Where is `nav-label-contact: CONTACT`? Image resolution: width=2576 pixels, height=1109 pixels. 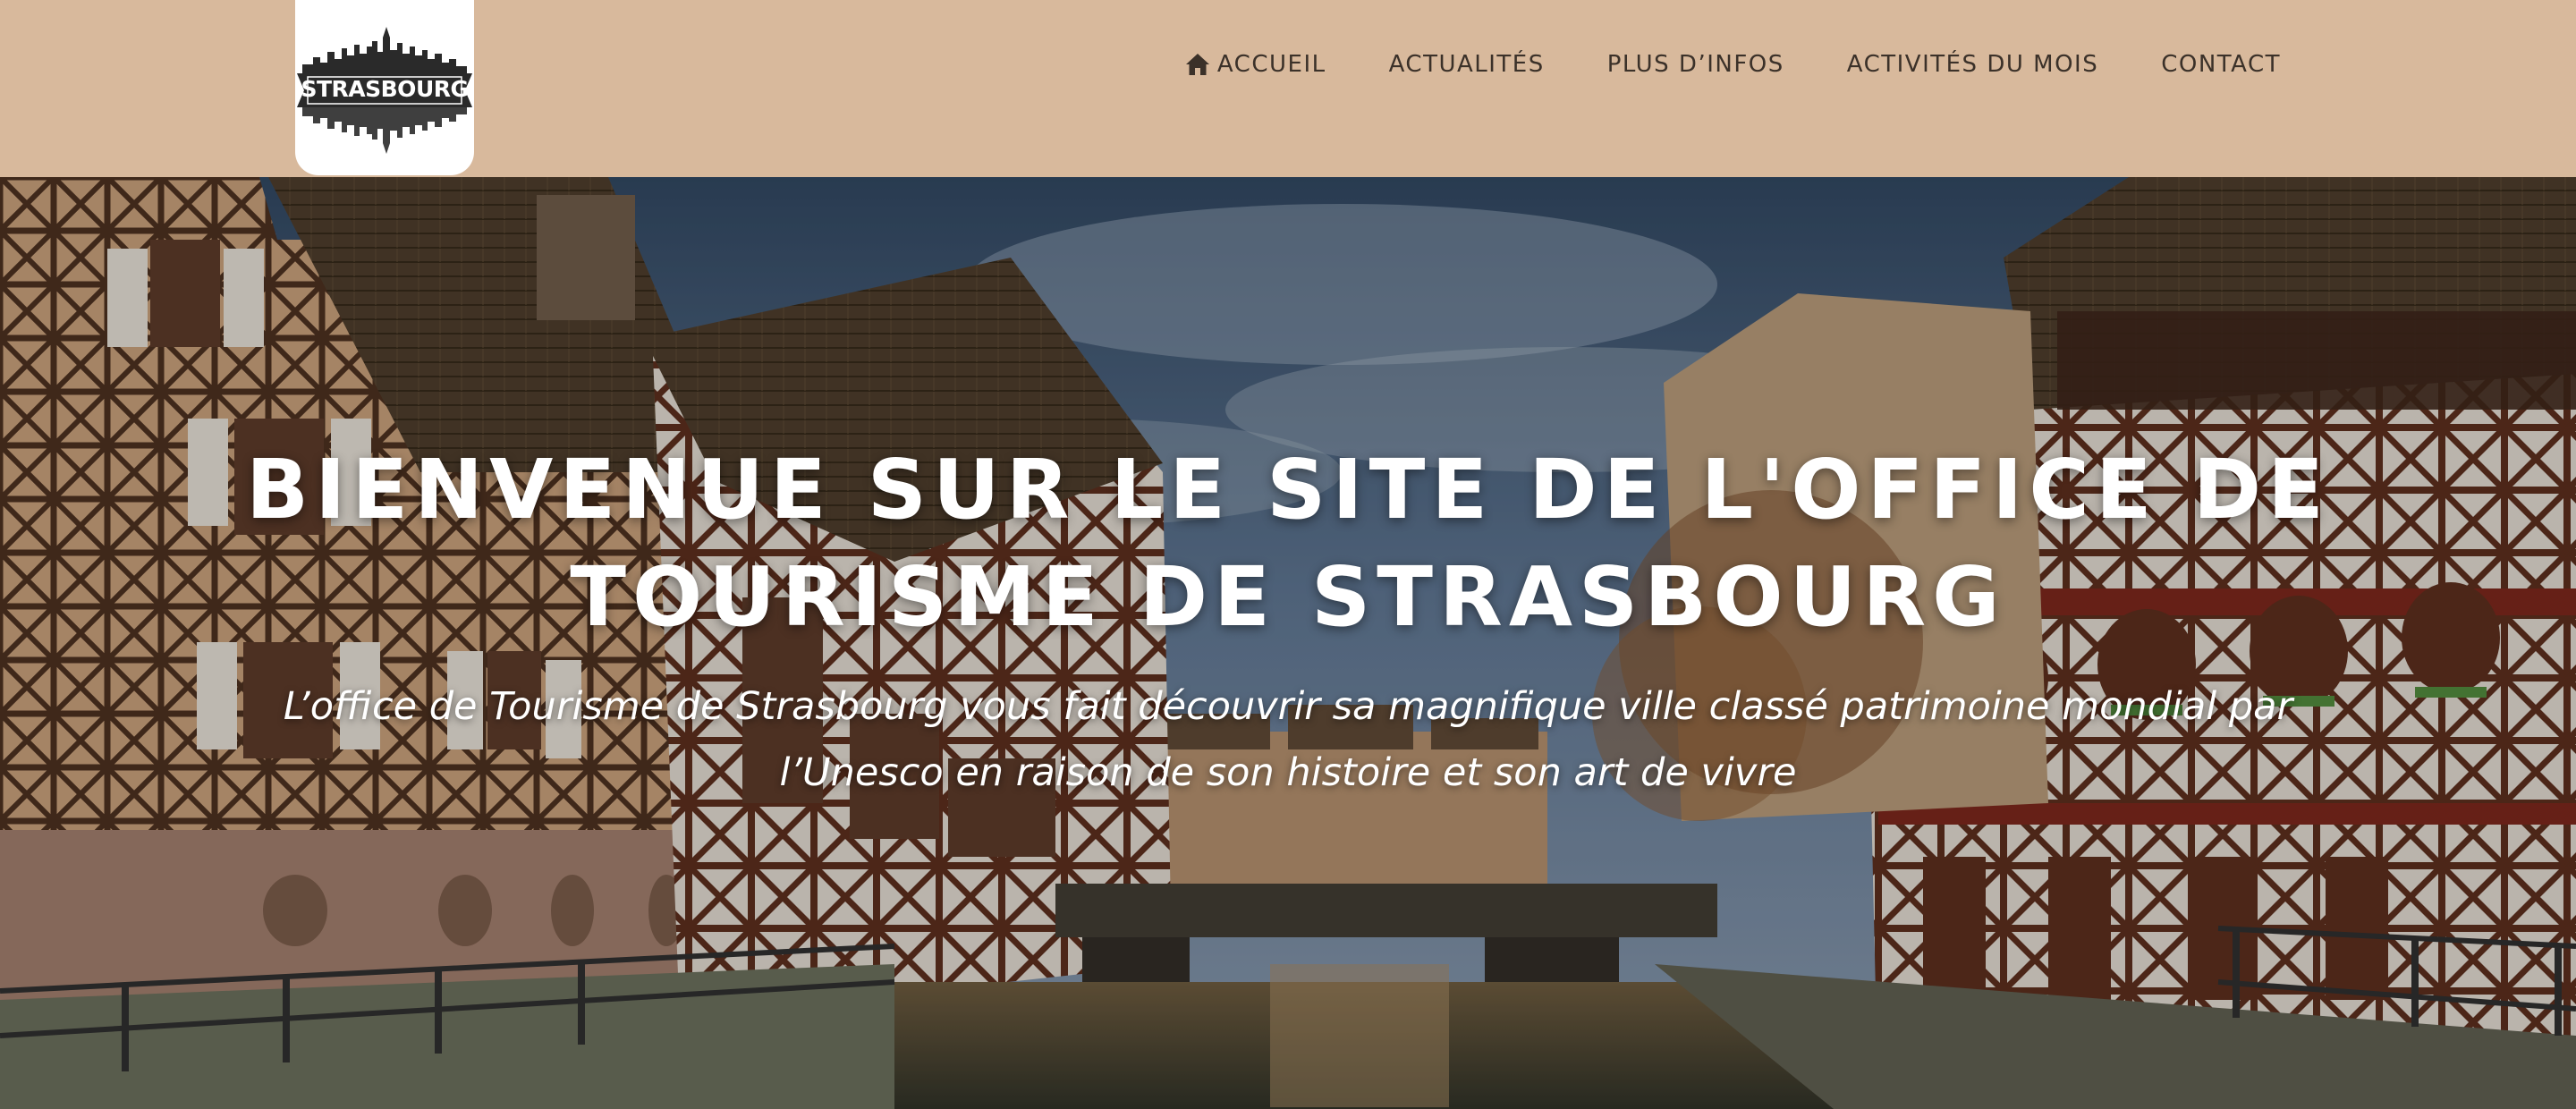
nav-label-contact: CONTACT is located at coordinates (2221, 64).